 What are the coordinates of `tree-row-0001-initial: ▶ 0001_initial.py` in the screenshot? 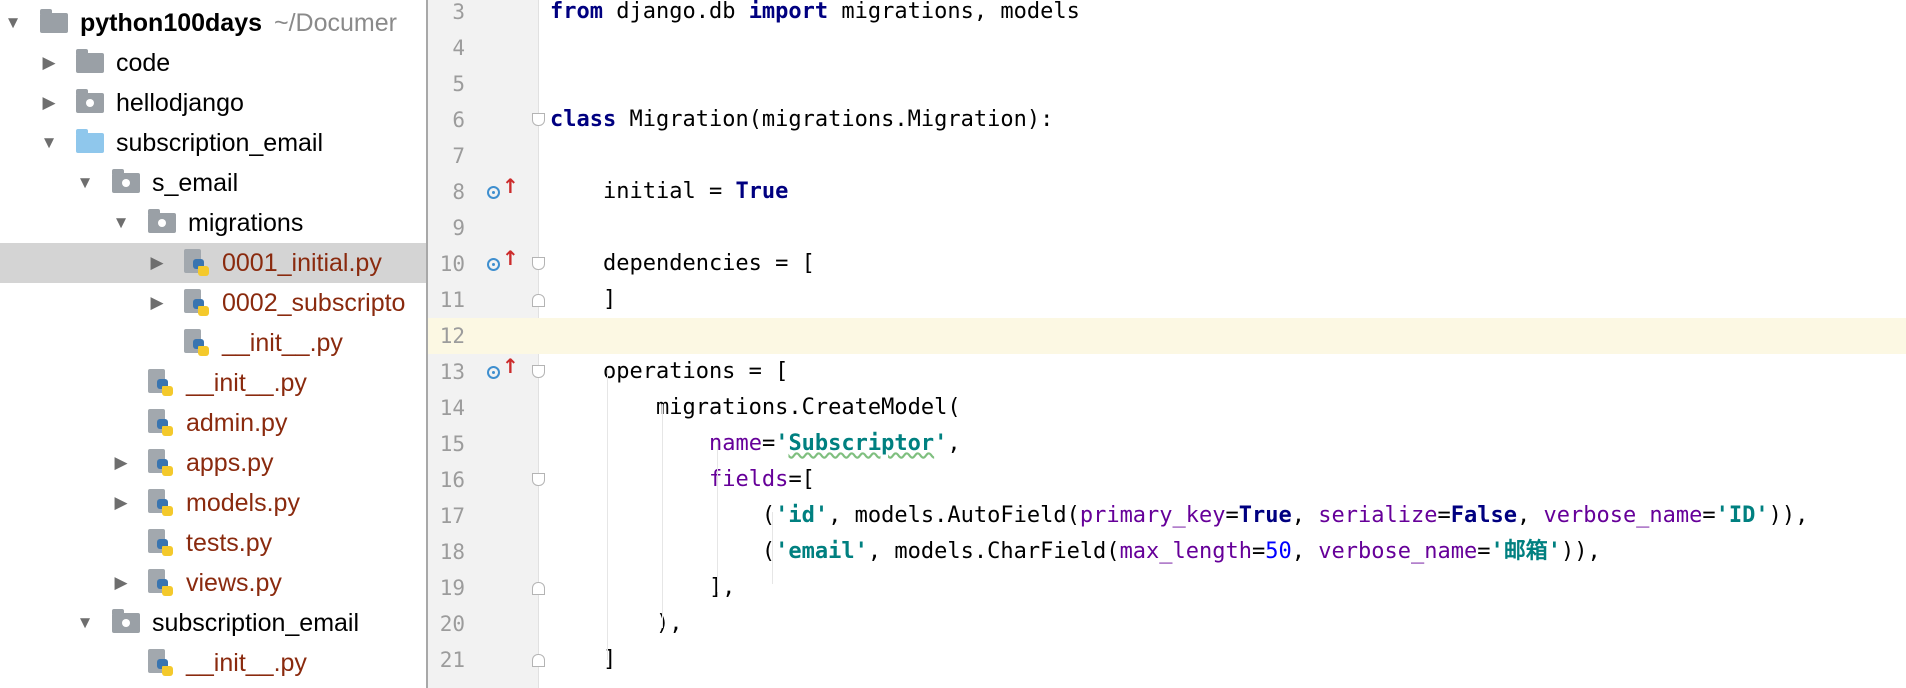 It's located at (213, 263).